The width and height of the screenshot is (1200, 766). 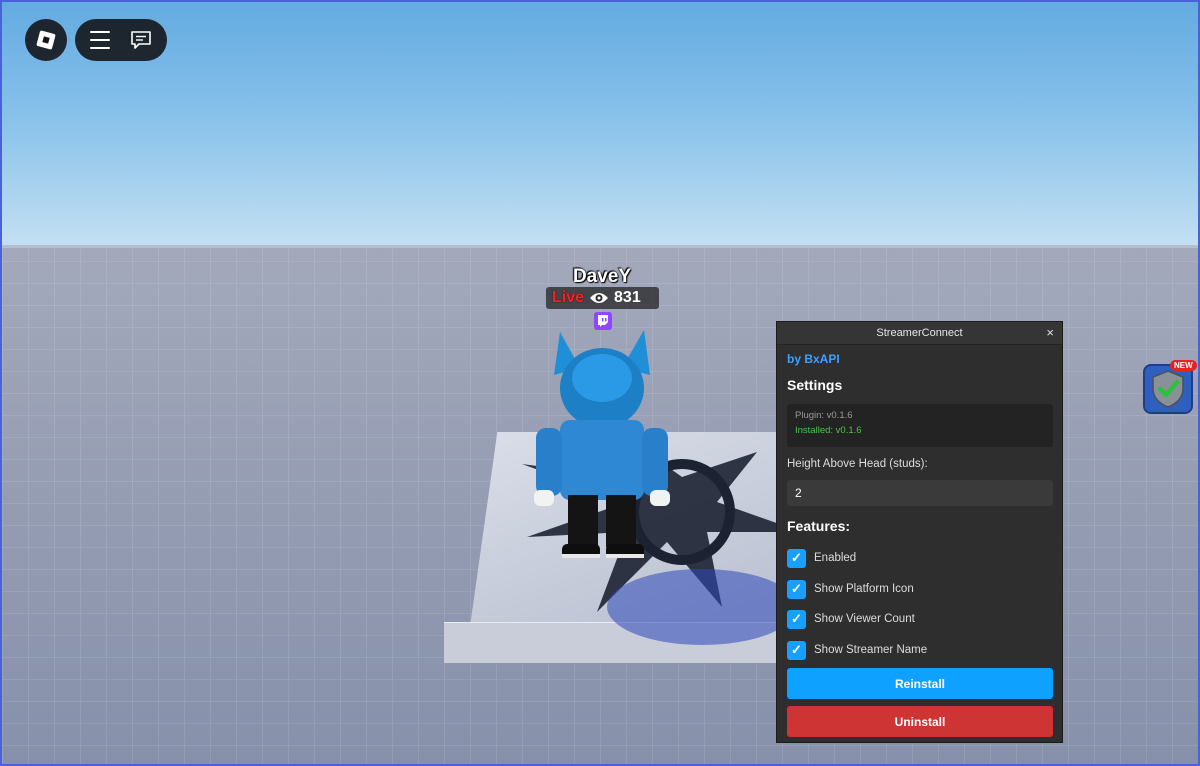 What do you see at coordinates (815, 385) in the screenshot?
I see `settings-heading: Settings` at bounding box center [815, 385].